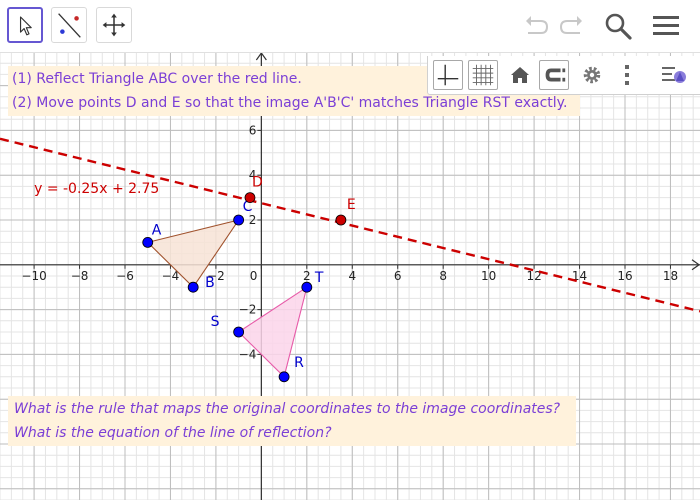  Describe the element at coordinates (284, 377) in the screenshot. I see `point-r` at that location.